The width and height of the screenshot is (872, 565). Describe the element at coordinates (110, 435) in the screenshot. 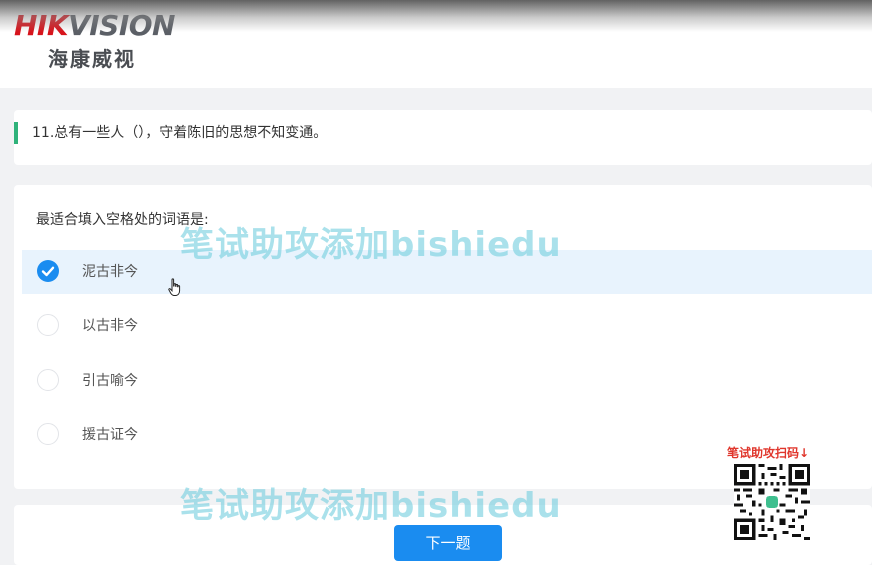

I see `option-label: 援古证今` at that location.